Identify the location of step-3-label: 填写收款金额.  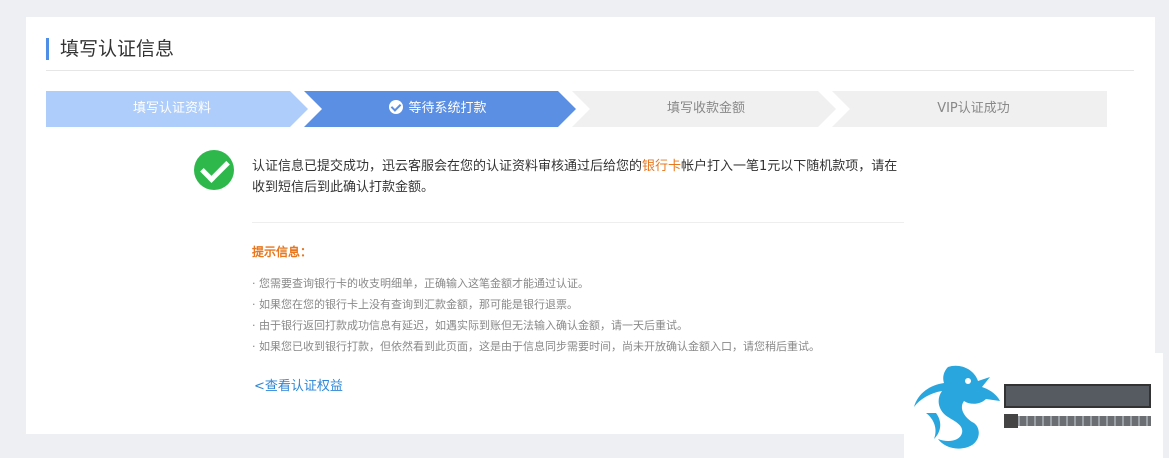
(705, 108).